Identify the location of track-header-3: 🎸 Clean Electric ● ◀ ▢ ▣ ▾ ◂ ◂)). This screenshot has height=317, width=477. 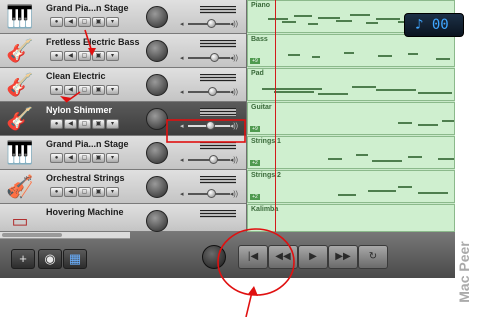
(123, 85).